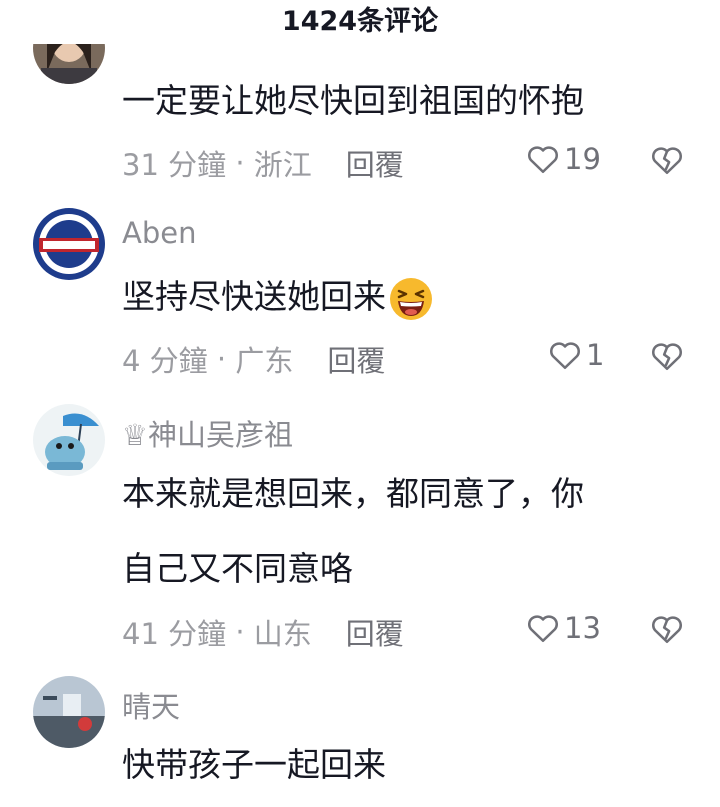 This screenshot has width=720, height=807. I want to click on comment-meta: 31 分鐘 · 浙江 回覆, so click(263, 163).